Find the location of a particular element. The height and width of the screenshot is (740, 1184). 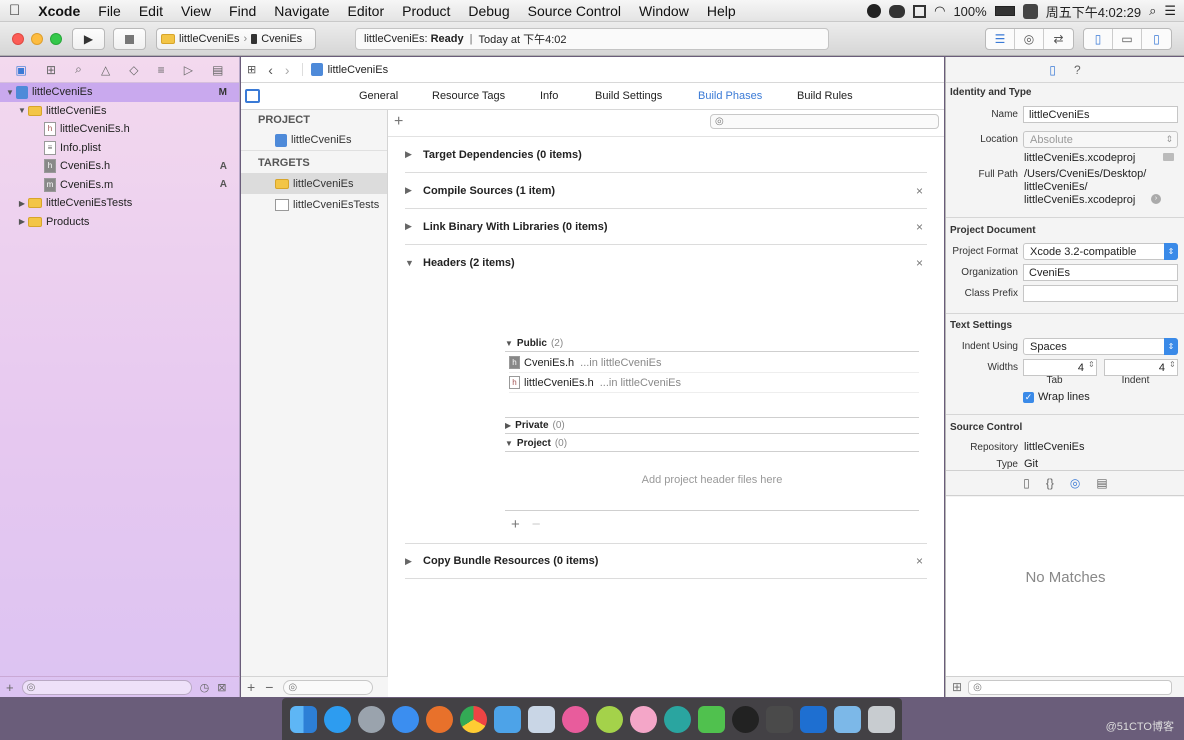

tab-build-phases: Build Phases is located at coordinates (730, 96).